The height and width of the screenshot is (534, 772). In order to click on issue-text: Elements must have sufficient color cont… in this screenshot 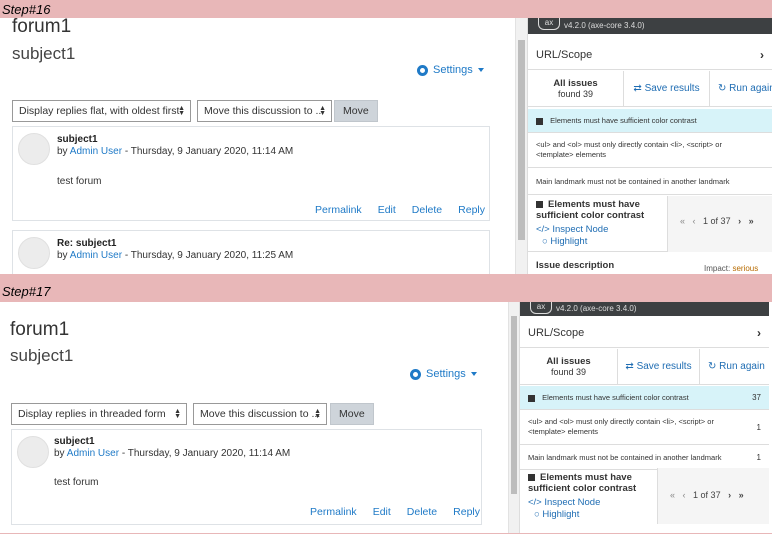, I will do `click(615, 397)`.